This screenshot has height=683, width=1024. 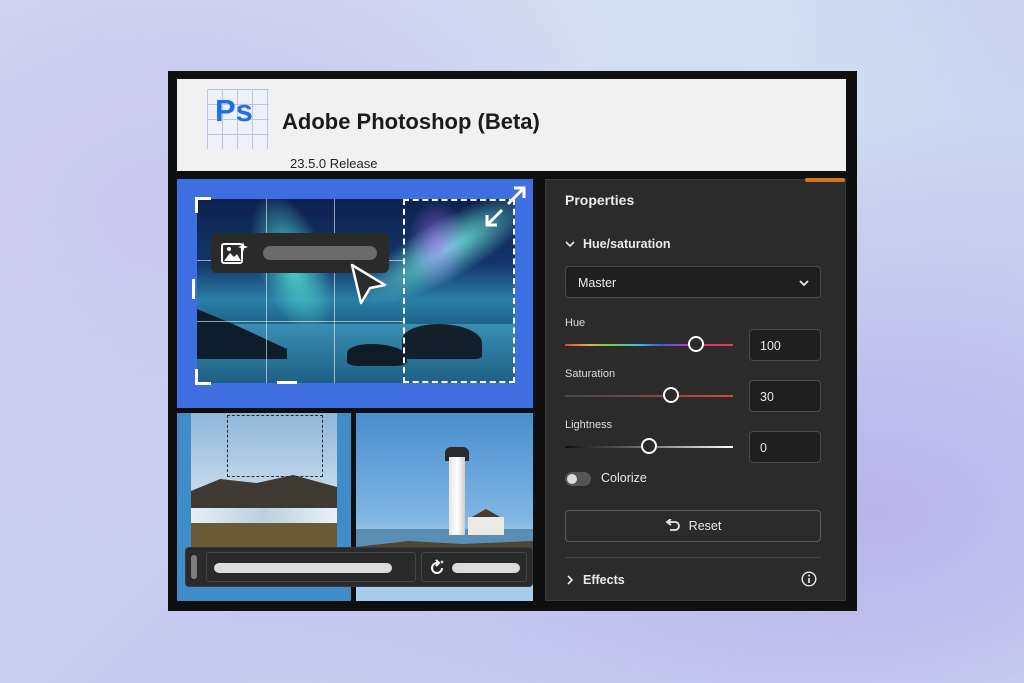 I want to click on effects-header: Effects, so click(x=595, y=580).